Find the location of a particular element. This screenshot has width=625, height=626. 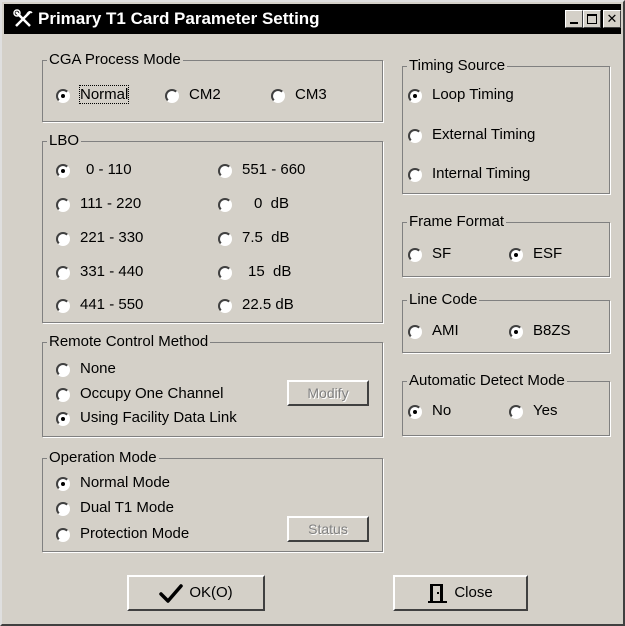

radio-label: Internal Timing is located at coordinates (481, 173).